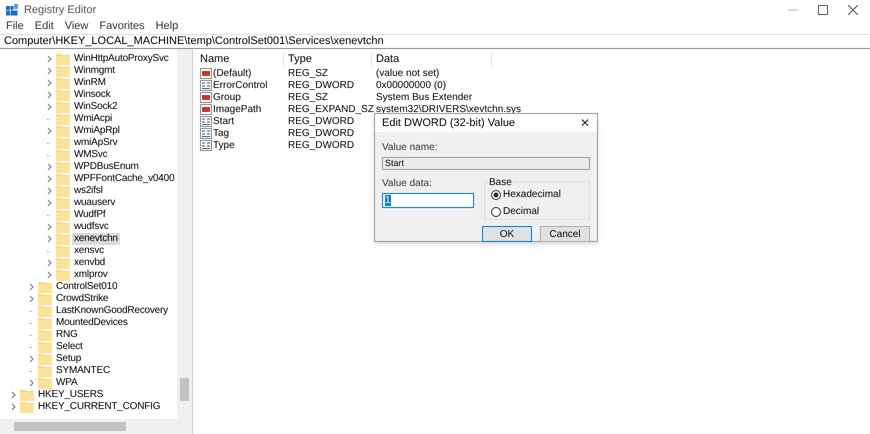  What do you see at coordinates (95, 203) in the screenshot?
I see `tree-item: wuauserv` at bounding box center [95, 203].